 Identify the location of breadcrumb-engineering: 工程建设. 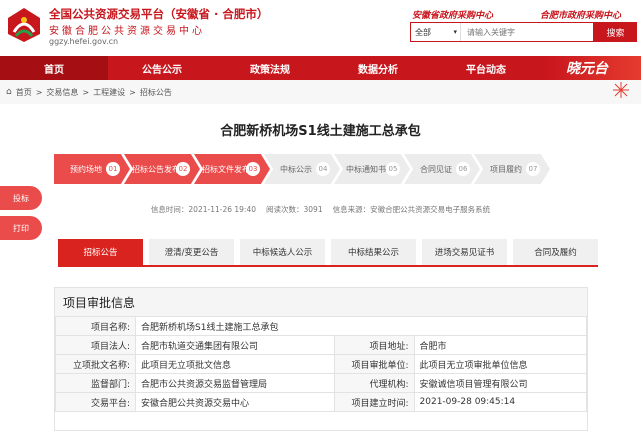
(109, 92).